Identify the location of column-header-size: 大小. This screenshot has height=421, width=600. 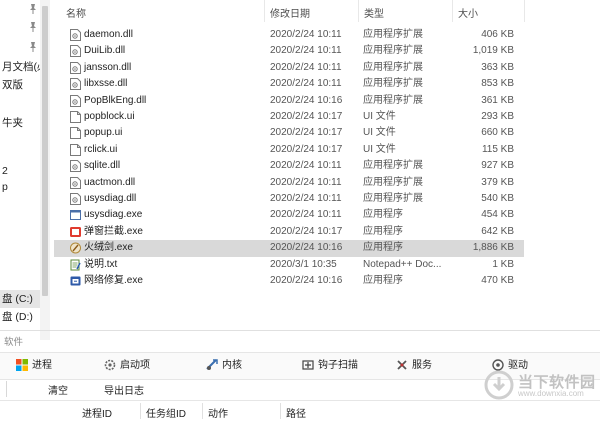
(468, 12).